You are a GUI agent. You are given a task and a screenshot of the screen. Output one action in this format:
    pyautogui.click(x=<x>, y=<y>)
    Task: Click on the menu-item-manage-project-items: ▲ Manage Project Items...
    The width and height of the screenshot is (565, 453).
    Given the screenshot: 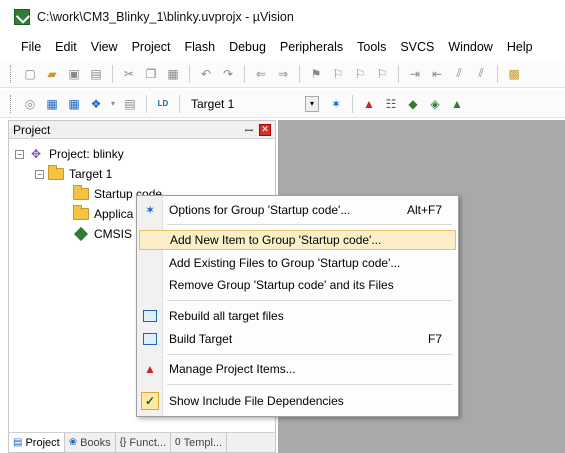 What is the action you would take?
    pyautogui.click(x=297, y=369)
    